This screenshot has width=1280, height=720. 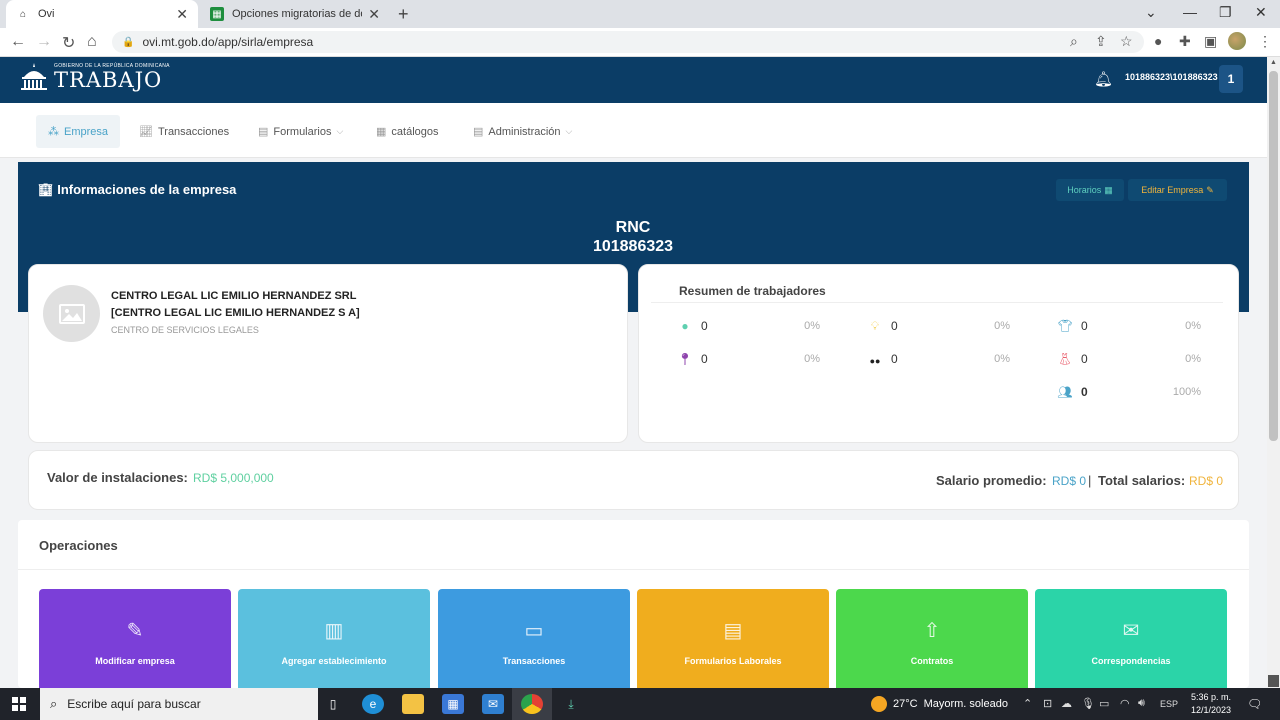 I want to click on language-indicator: ESP, so click(x=1169, y=704).